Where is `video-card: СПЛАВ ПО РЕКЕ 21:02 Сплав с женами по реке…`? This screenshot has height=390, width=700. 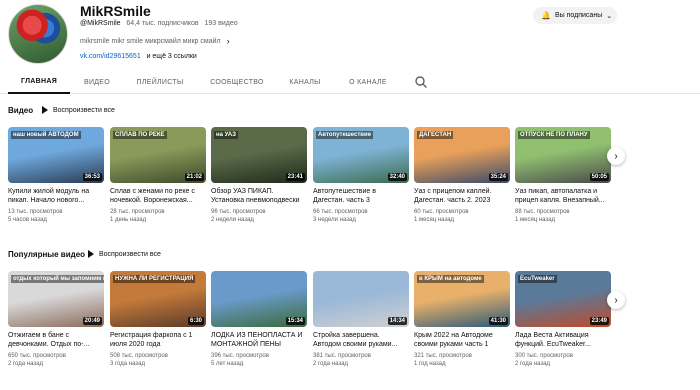 video-card: СПЛАВ ПО РЕКЕ 21:02 Сплав с женами по реке… is located at coordinates (158, 175).